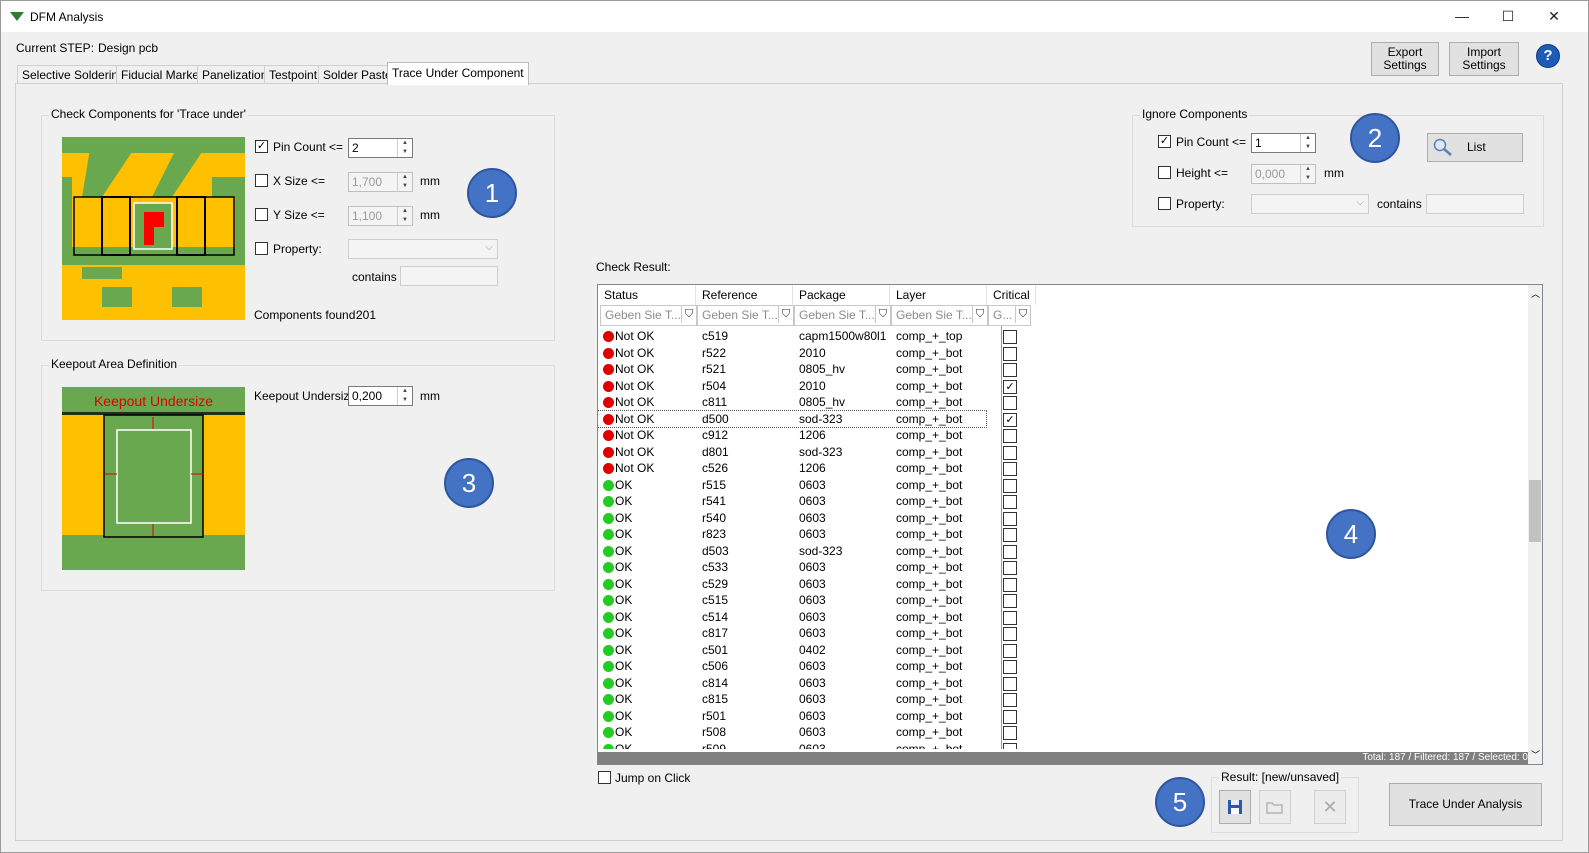  What do you see at coordinates (261, 180) in the screenshot?
I see `x-size-checkbox` at bounding box center [261, 180].